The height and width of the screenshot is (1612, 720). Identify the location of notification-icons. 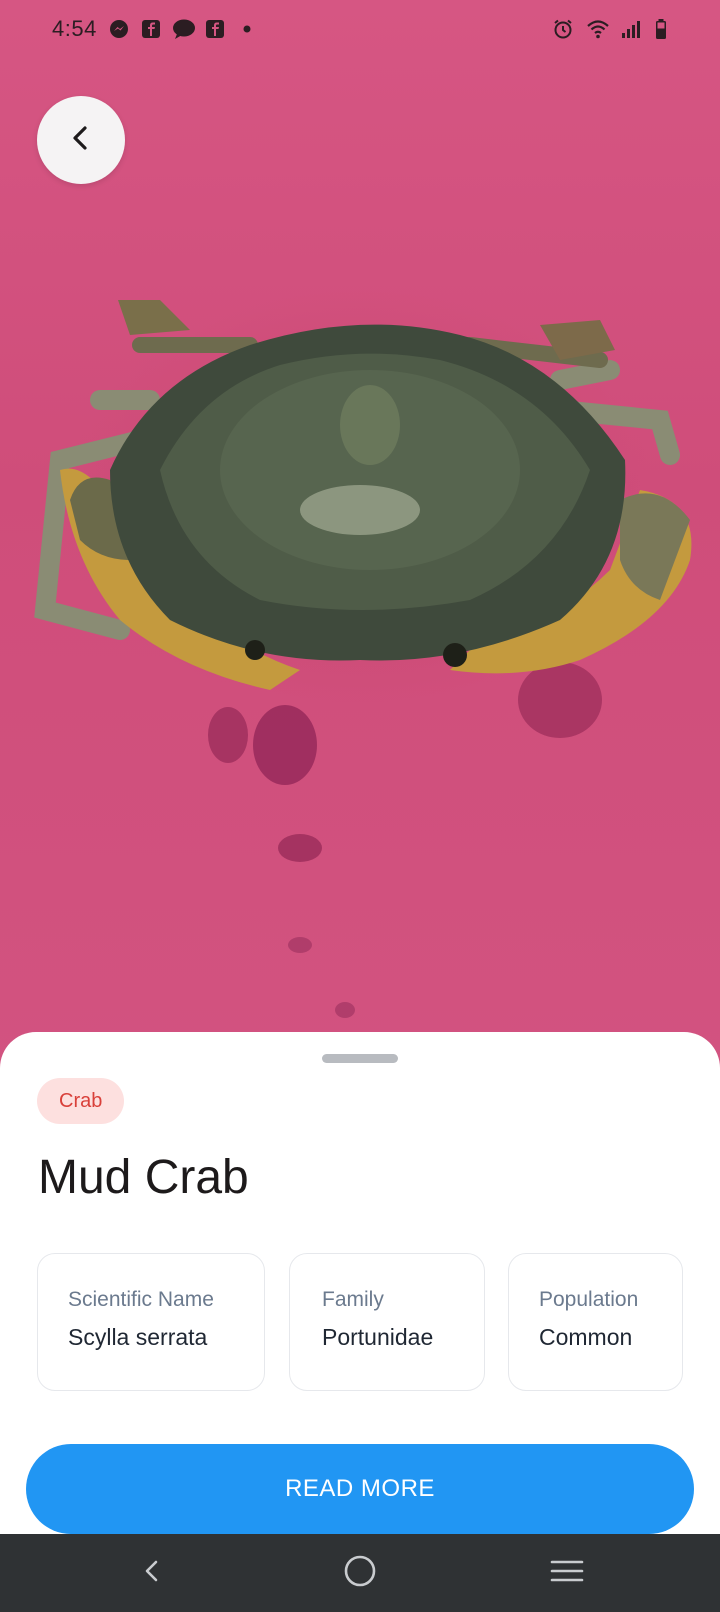
(183, 29).